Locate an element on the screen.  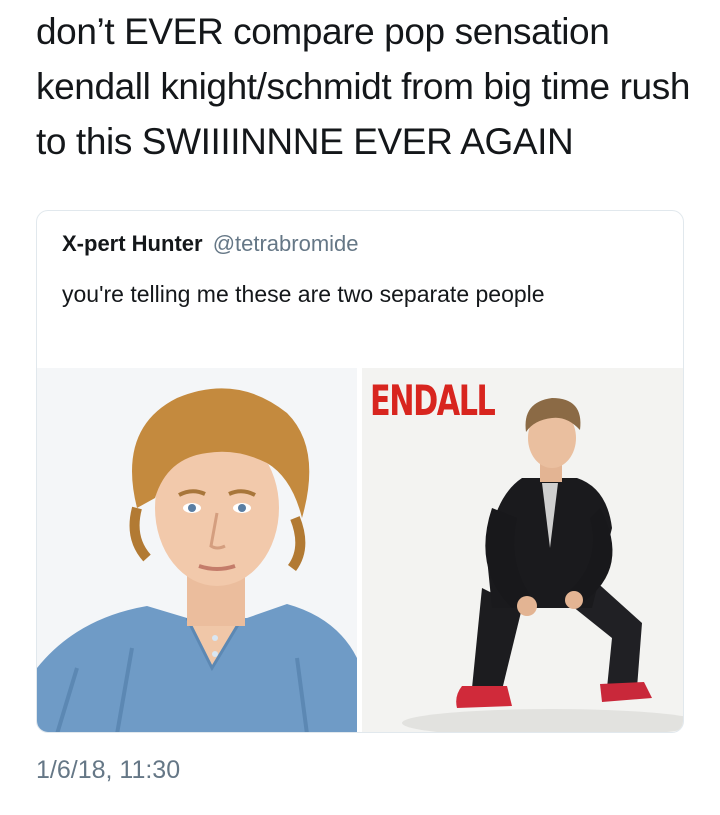
quoted-author-name: X-pert Hunter is located at coordinates (132, 243).